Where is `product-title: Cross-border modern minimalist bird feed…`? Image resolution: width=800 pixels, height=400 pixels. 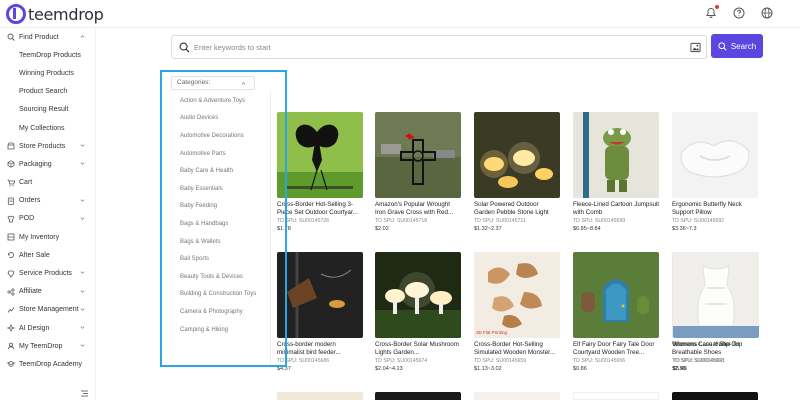 product-title: Cross-border modern minimalist bird feed… is located at coordinates (320, 349).